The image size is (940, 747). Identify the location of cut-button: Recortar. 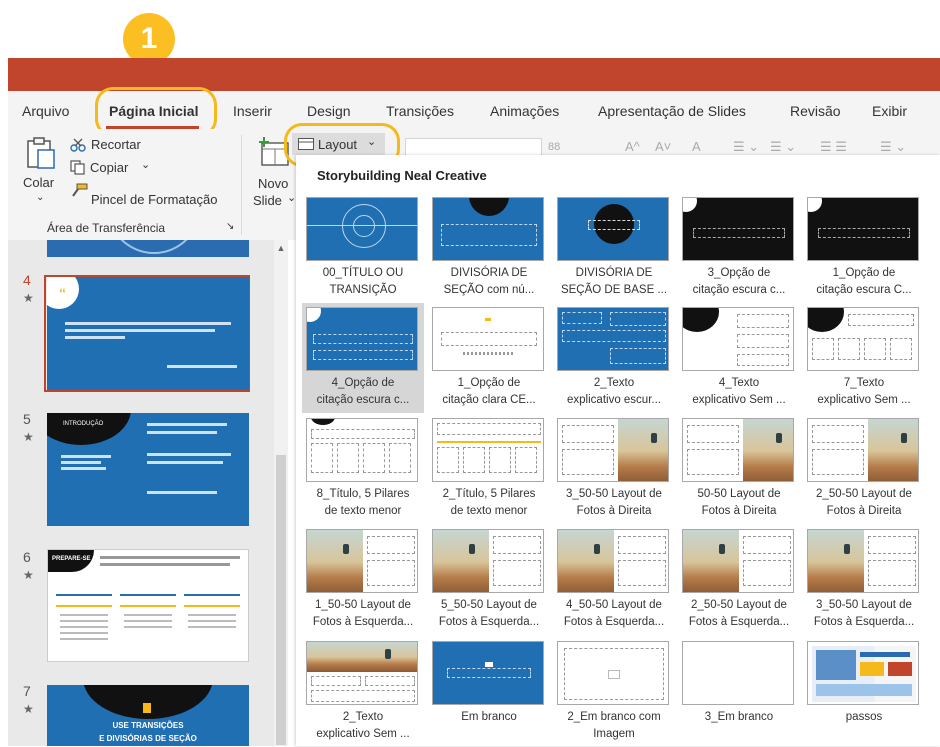
(116, 144).